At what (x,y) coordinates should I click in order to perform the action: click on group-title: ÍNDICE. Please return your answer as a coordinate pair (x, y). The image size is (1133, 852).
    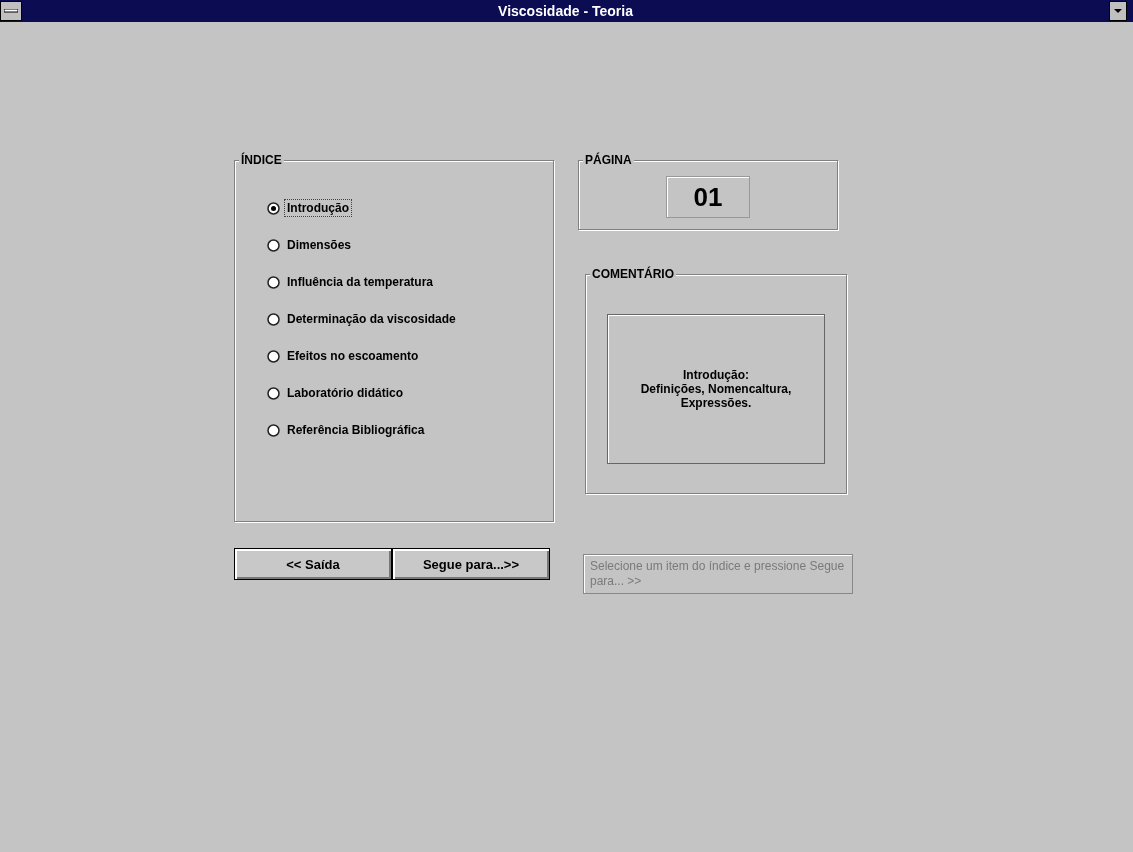
    Looking at the image, I should click on (261, 160).